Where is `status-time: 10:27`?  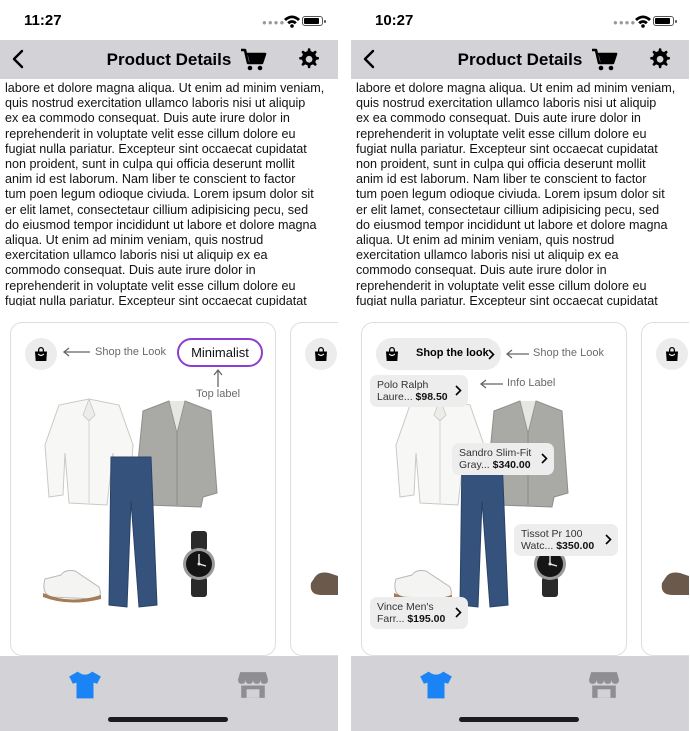 status-time: 10:27 is located at coordinates (394, 20).